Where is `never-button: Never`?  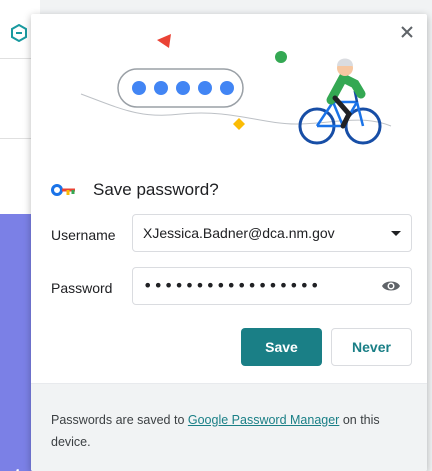 never-button: Never is located at coordinates (371, 347).